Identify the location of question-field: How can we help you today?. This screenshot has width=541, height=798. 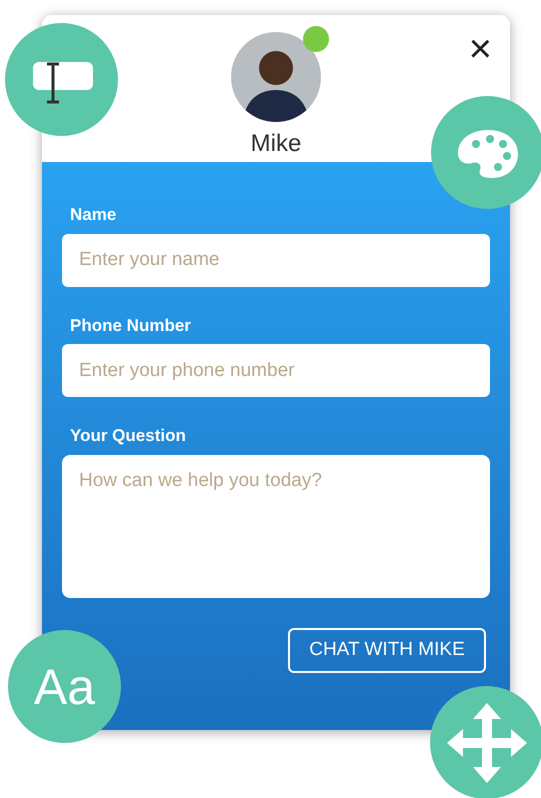
(276, 526).